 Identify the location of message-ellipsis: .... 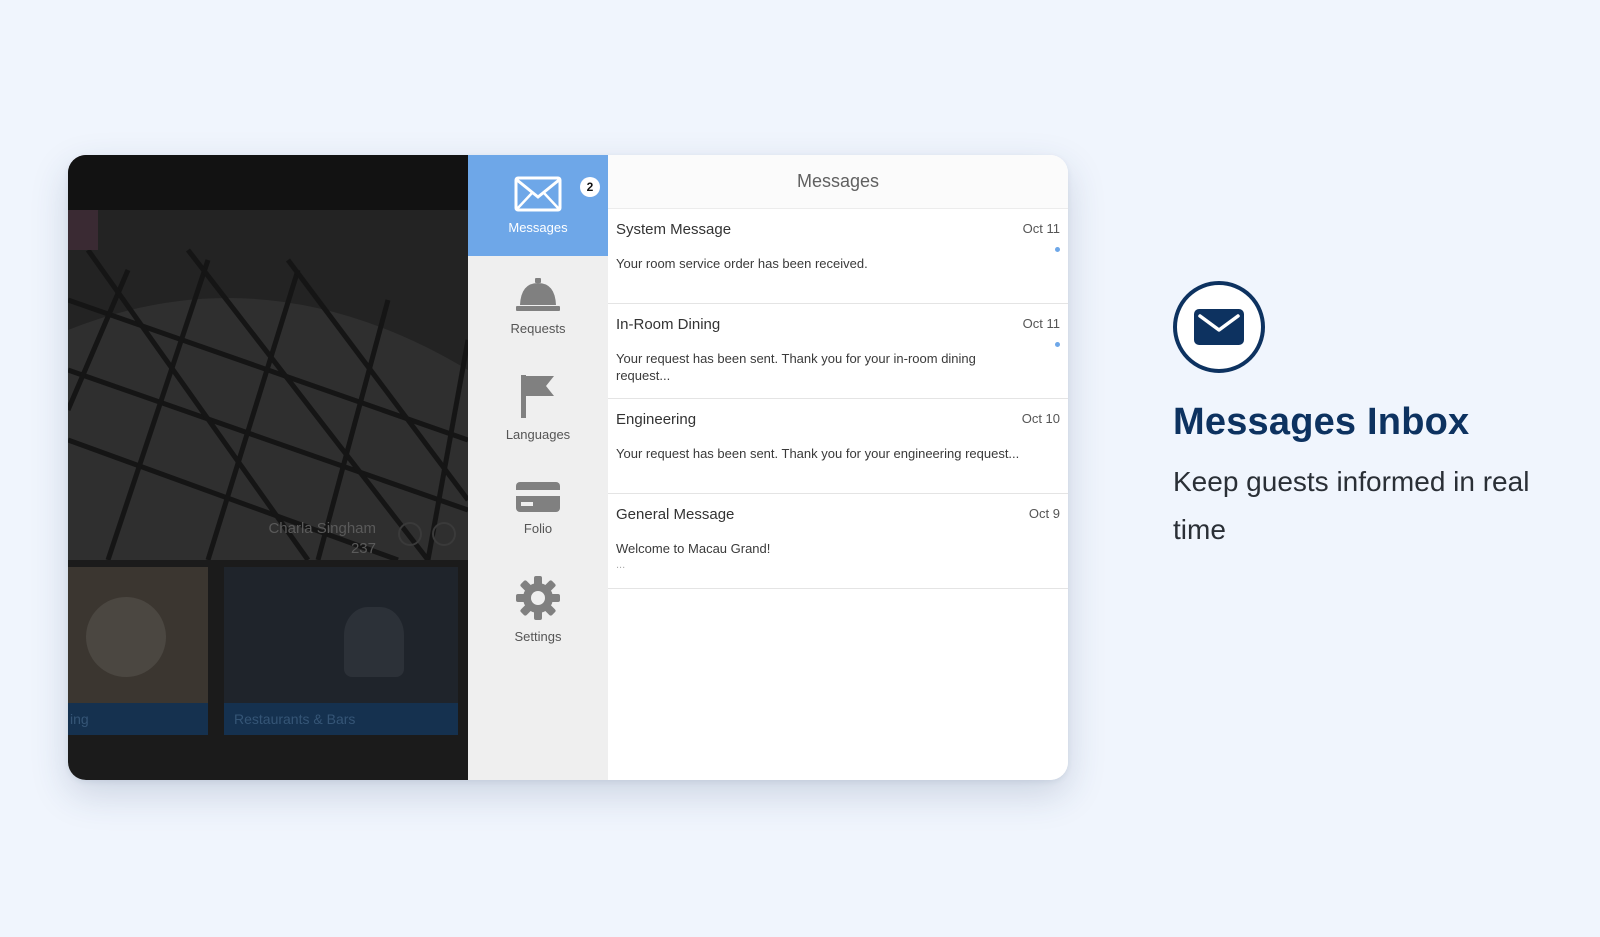
(621, 565).